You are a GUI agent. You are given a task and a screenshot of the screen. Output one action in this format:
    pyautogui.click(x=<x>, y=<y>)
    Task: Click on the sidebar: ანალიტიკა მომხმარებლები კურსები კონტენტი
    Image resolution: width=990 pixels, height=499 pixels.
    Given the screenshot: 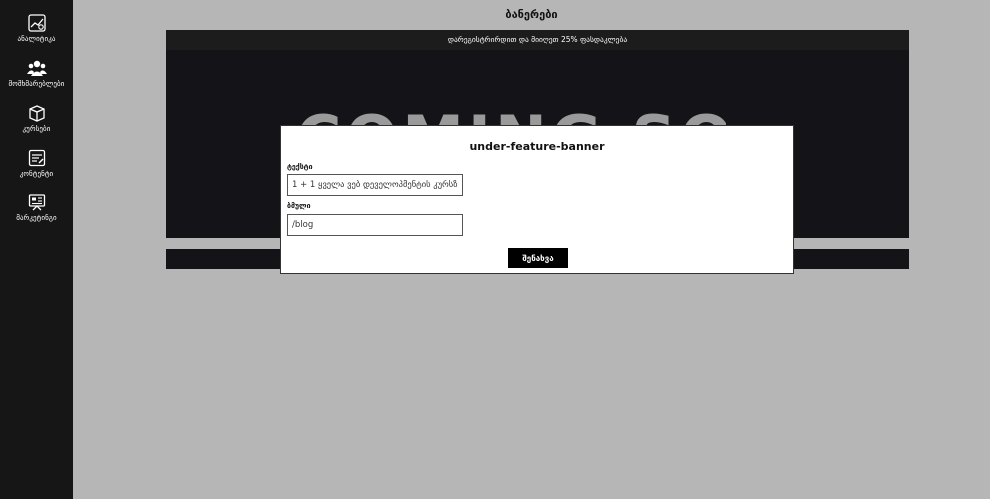 What is the action you would take?
    pyautogui.click(x=36, y=249)
    